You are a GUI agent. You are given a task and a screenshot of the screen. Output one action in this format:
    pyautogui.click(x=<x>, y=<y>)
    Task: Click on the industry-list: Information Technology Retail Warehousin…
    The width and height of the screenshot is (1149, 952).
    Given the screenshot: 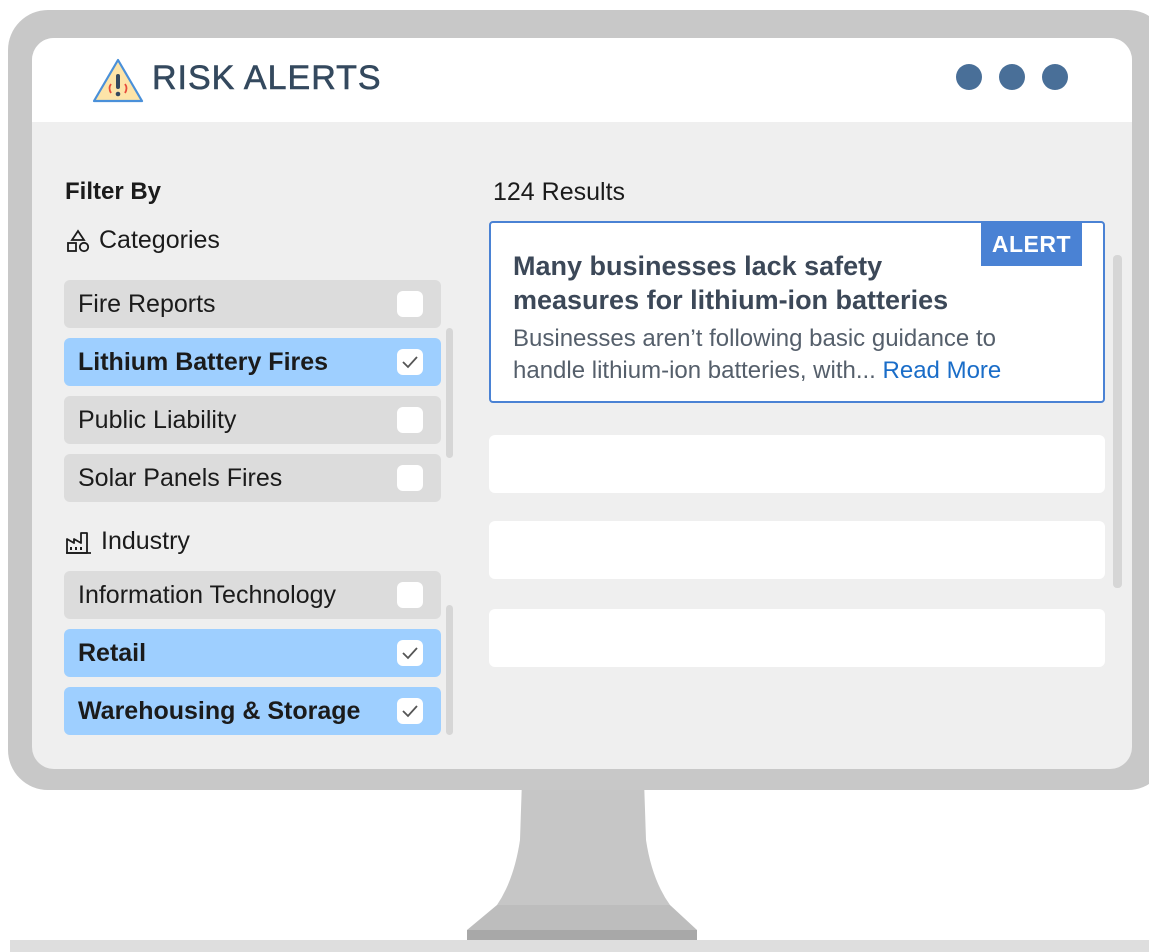 What is the action you would take?
    pyautogui.click(x=252, y=658)
    